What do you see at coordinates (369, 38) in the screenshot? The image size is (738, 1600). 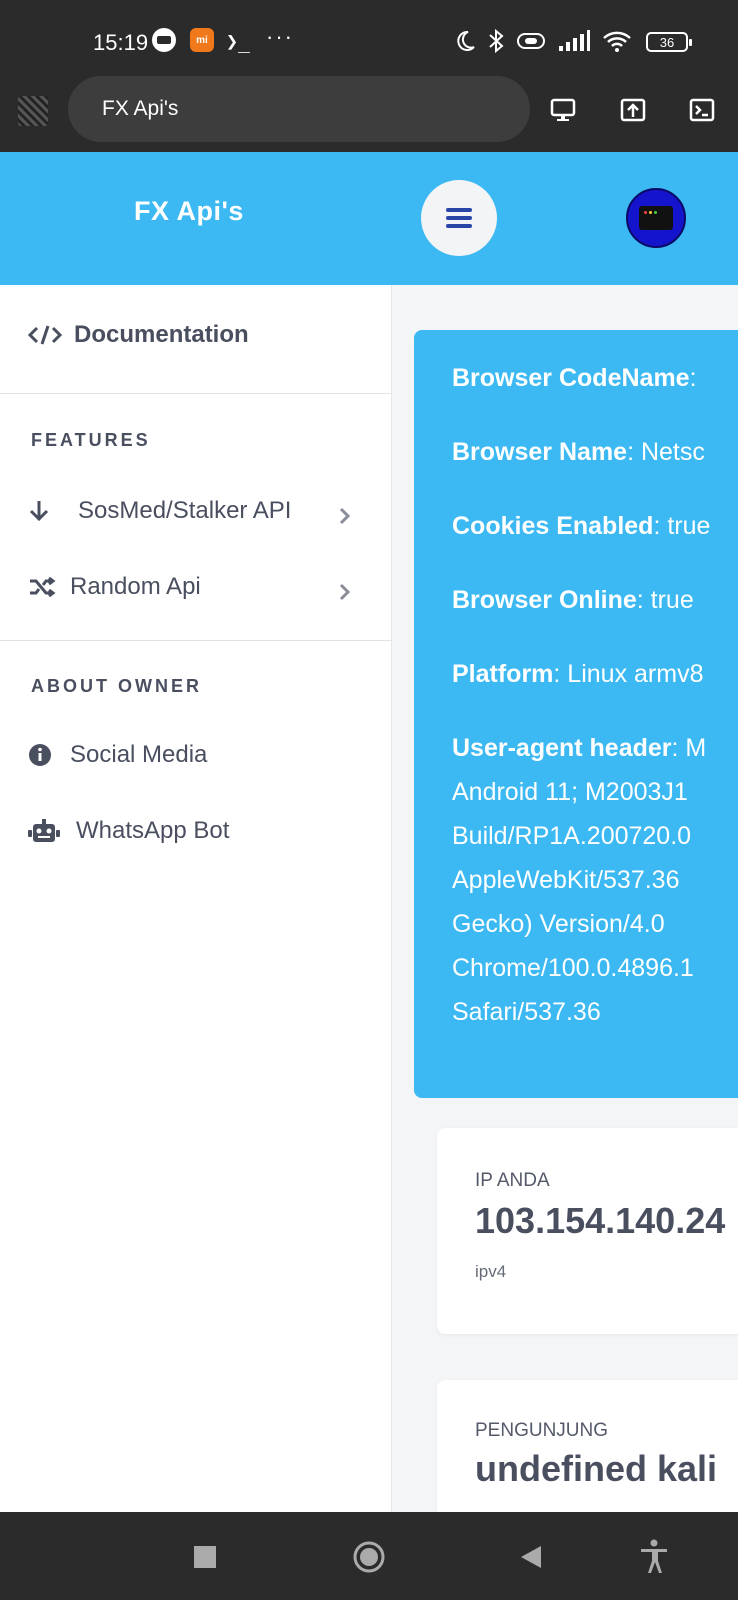 I see `status-bar: 15:19 mi ❯_ ··· 36` at bounding box center [369, 38].